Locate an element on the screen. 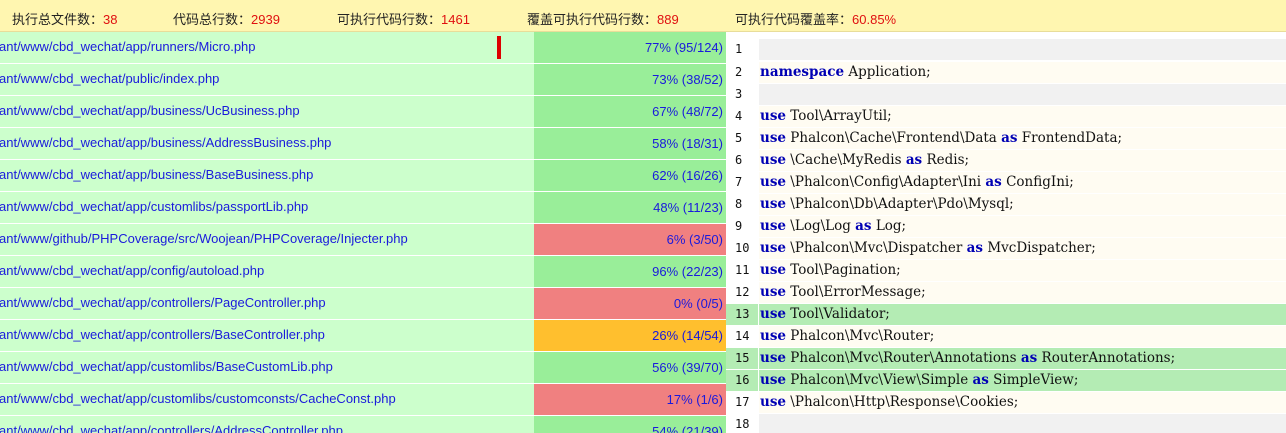  code-text: Phalcon\Mvc\Router\Annotations is located at coordinates (903, 358).